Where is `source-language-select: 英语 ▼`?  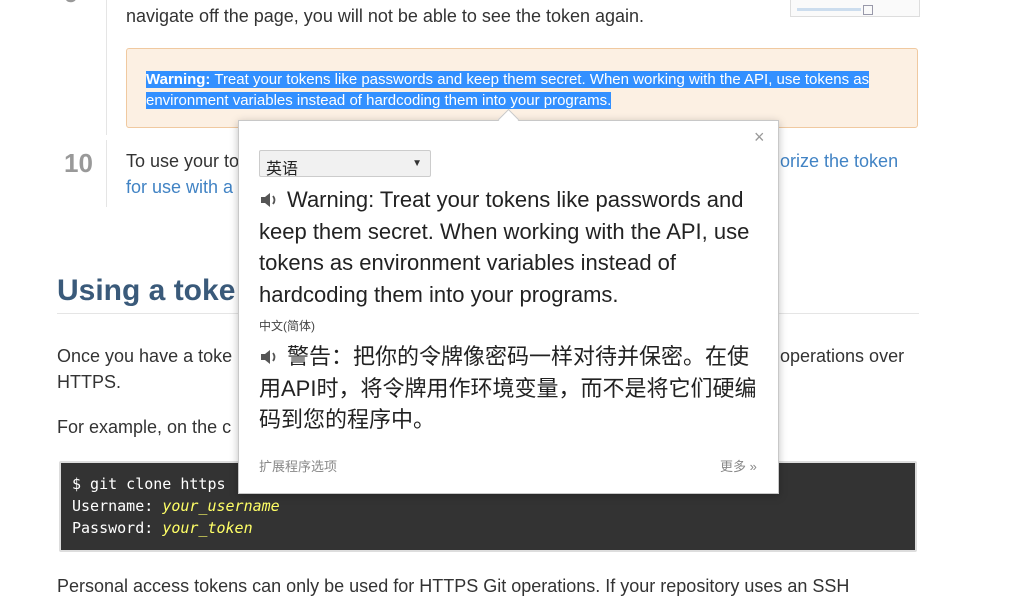
source-language-select: 英语 ▼ is located at coordinates (345, 164).